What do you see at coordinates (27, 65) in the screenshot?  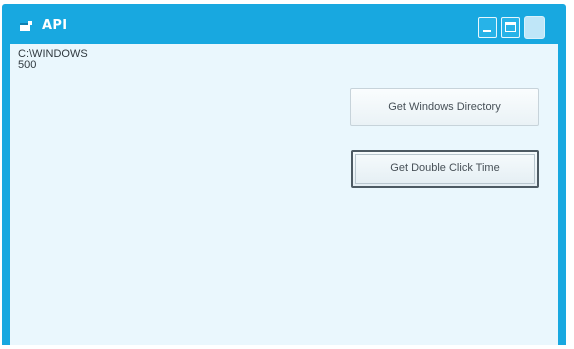 I see `output-line-double-click-time: 500` at bounding box center [27, 65].